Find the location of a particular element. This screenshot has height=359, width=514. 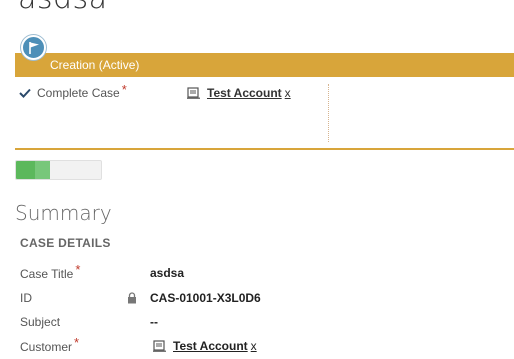

process-stage-bar: Creation (Active) is located at coordinates (264, 65).